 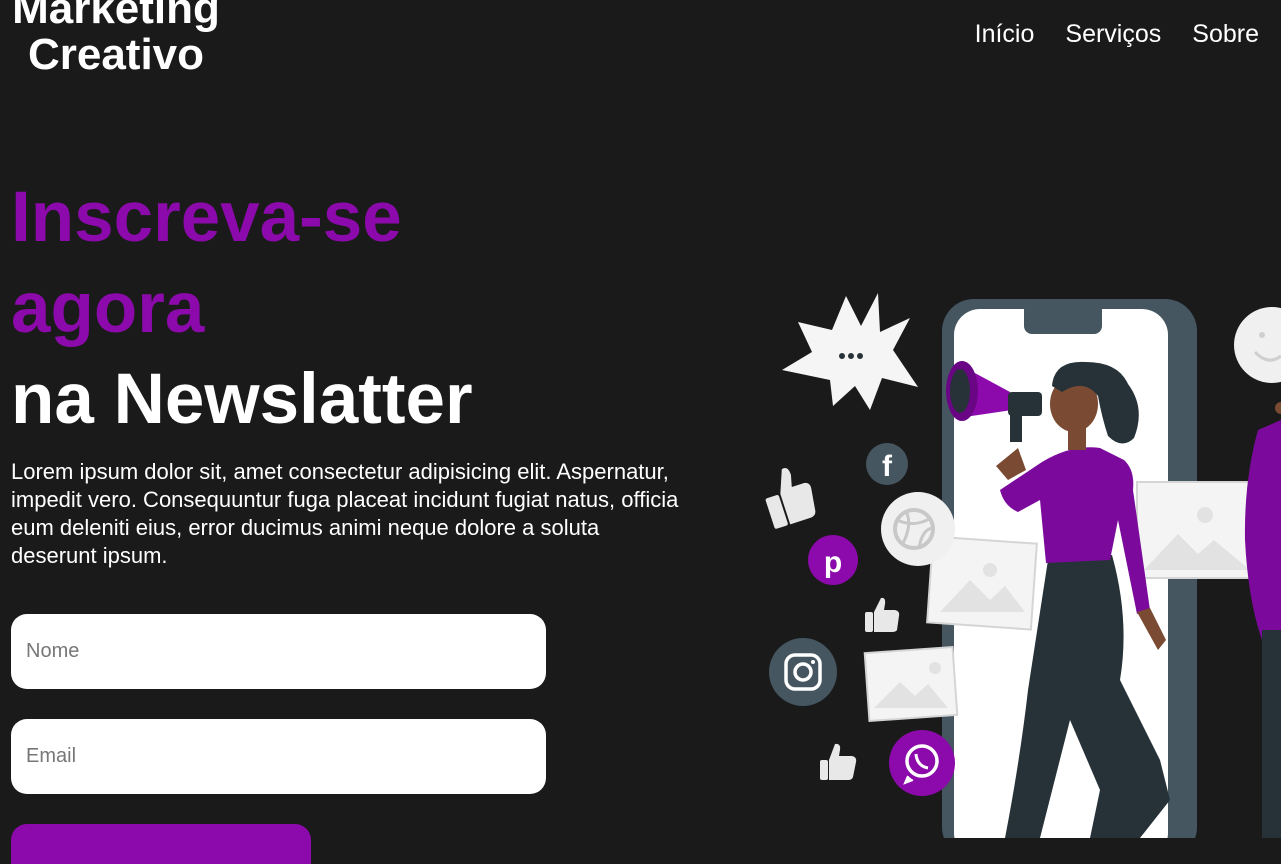 I want to click on smiley-icon, so click(x=1257, y=345).